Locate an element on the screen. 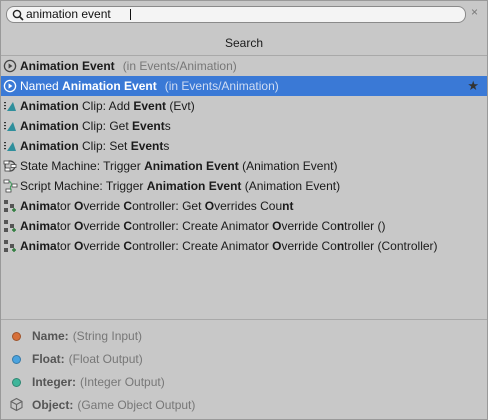 This screenshot has height=420, width=488. port-type: (Float Output) is located at coordinates (105, 359).